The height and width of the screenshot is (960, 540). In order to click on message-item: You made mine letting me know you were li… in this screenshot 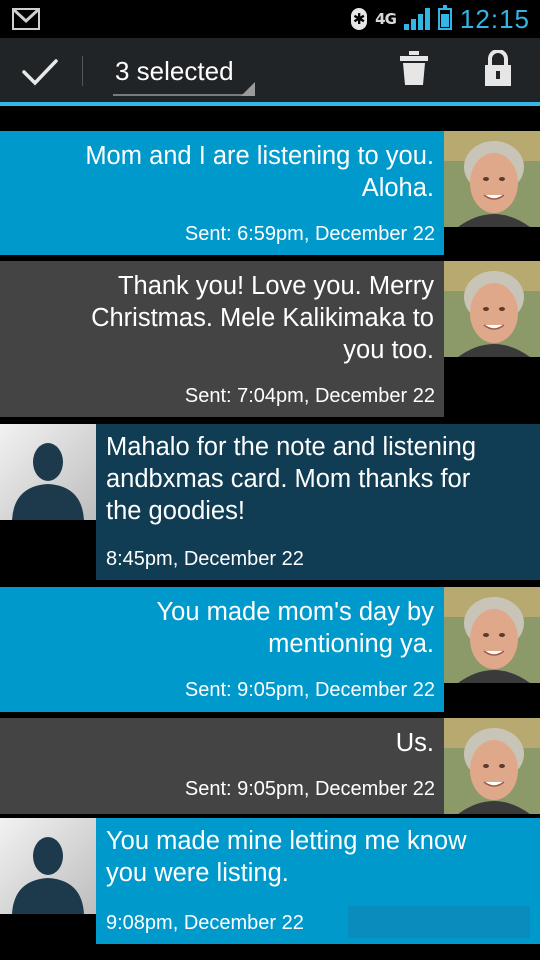, I will do `click(270, 881)`.